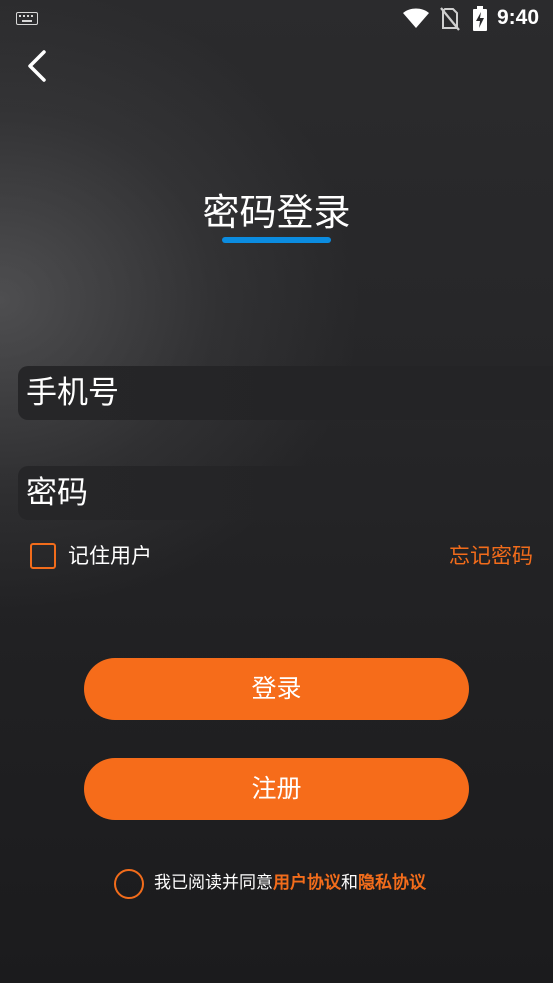  I want to click on chevron-left-icon, so click(37, 66).